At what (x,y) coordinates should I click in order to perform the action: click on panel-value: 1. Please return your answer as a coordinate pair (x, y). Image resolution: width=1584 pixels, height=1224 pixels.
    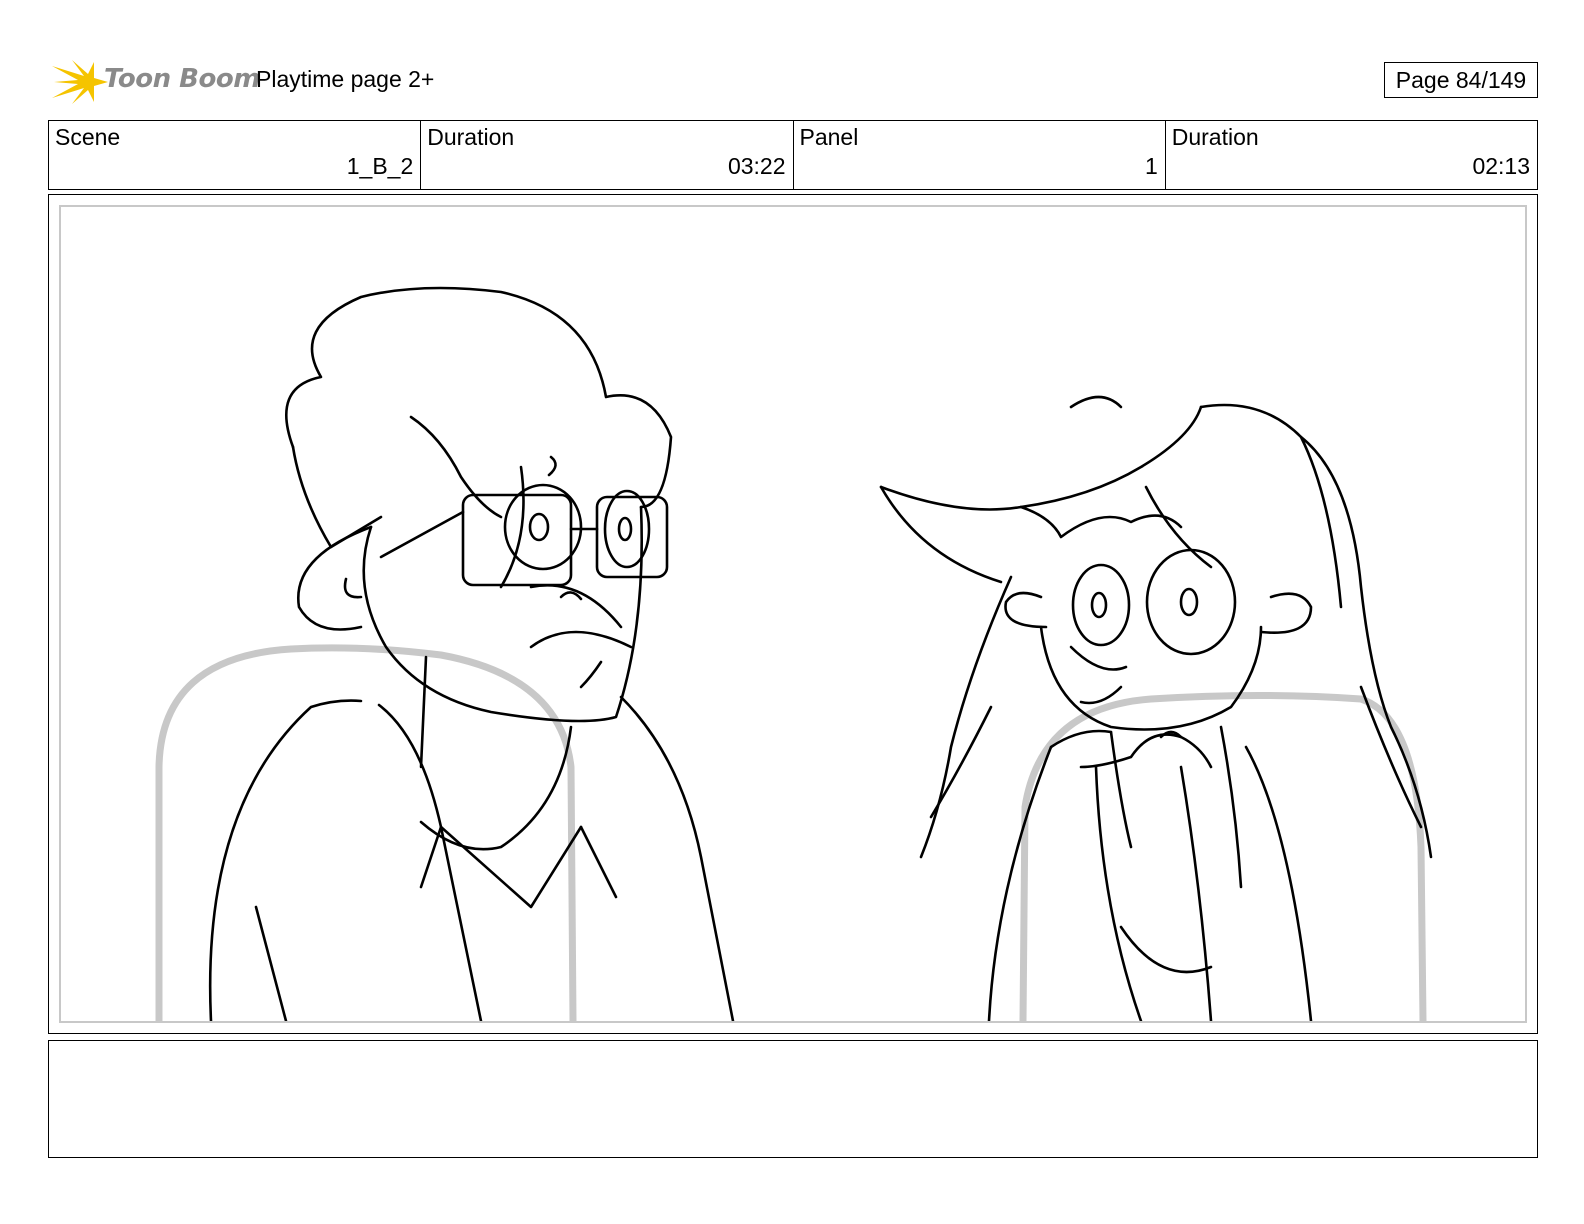
    Looking at the image, I should click on (1151, 166).